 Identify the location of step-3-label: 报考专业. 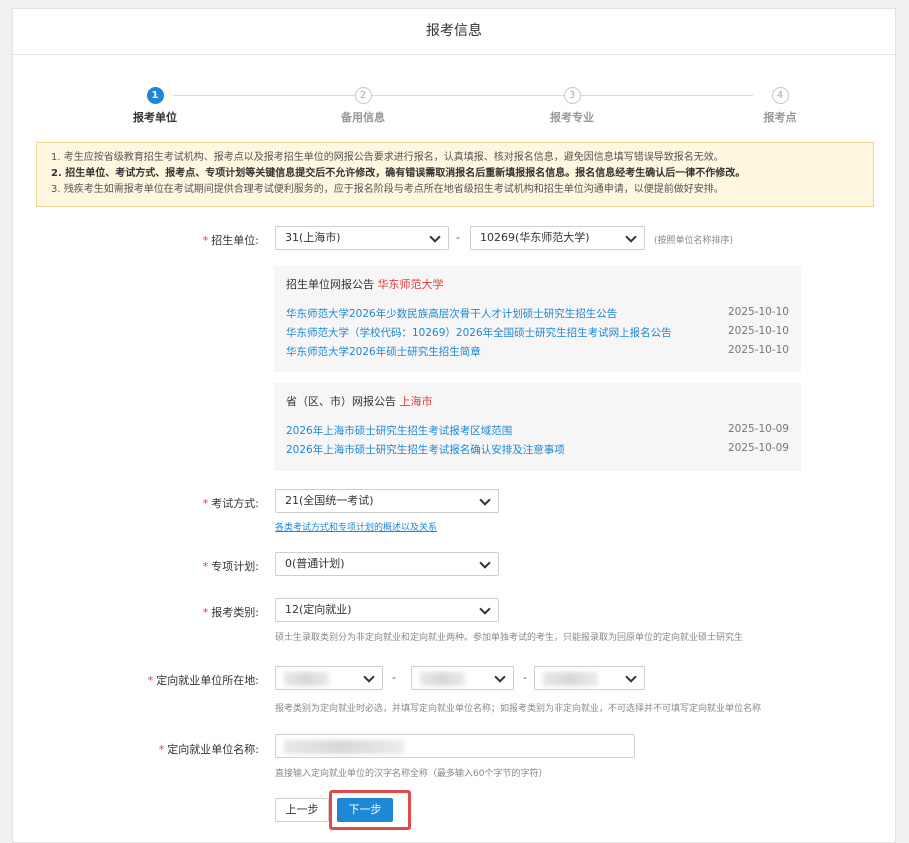
(572, 117).